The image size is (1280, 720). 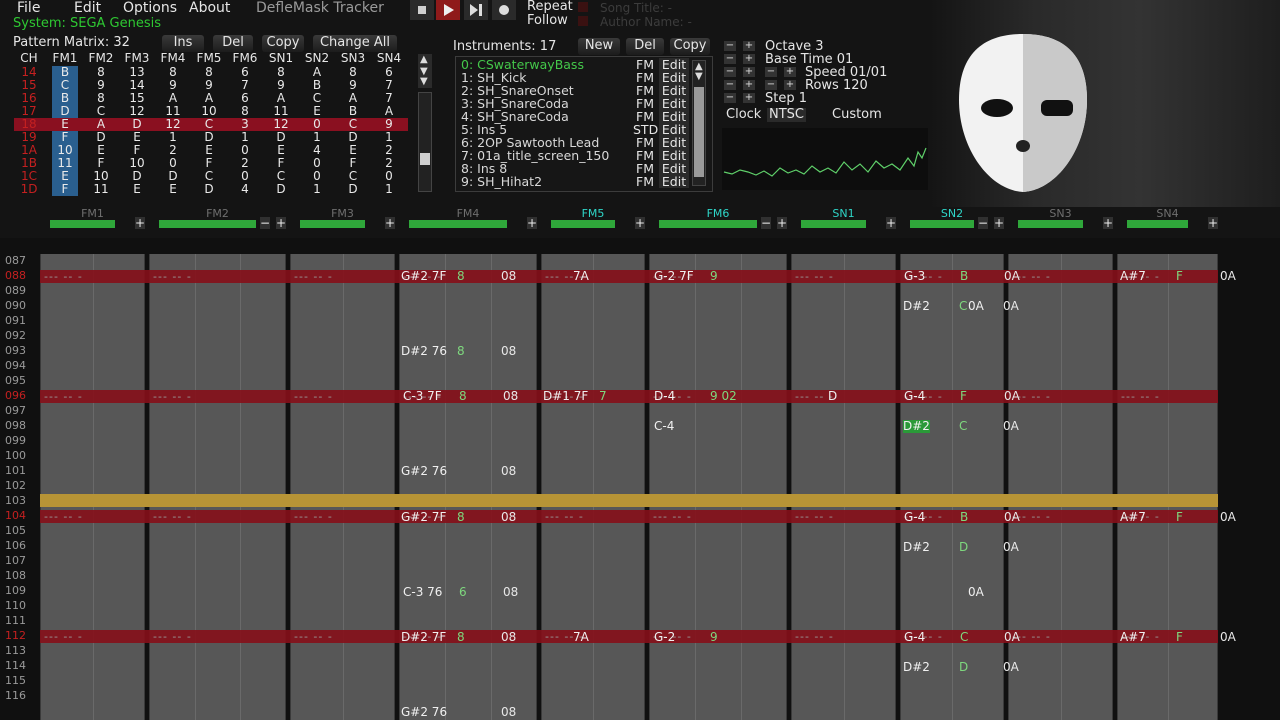 I want to click on pm-scroll-arrows: ▲ ▼ ▼, so click(x=425, y=71).